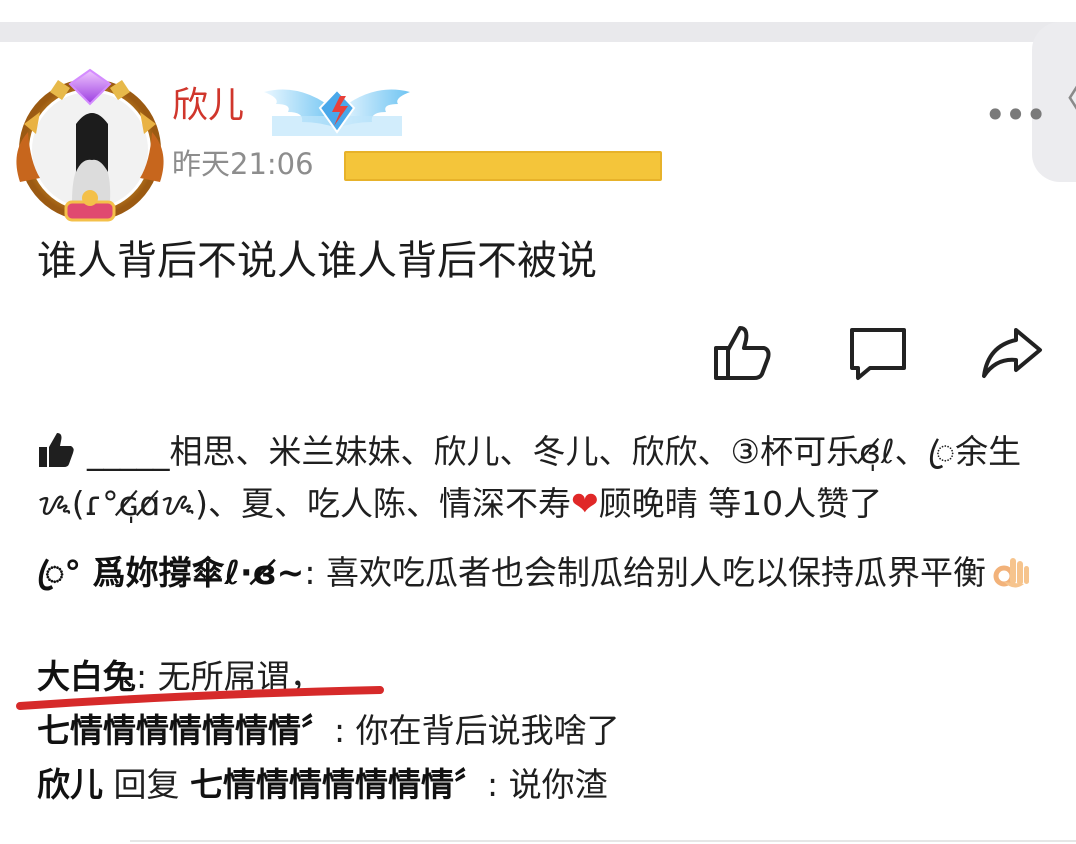 The height and width of the screenshot is (844, 1076). I want to click on avatar, so click(90, 144).